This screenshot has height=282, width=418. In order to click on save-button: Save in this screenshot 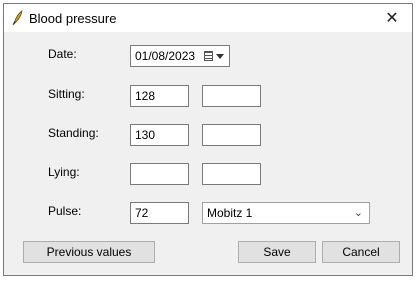, I will do `click(277, 252)`.